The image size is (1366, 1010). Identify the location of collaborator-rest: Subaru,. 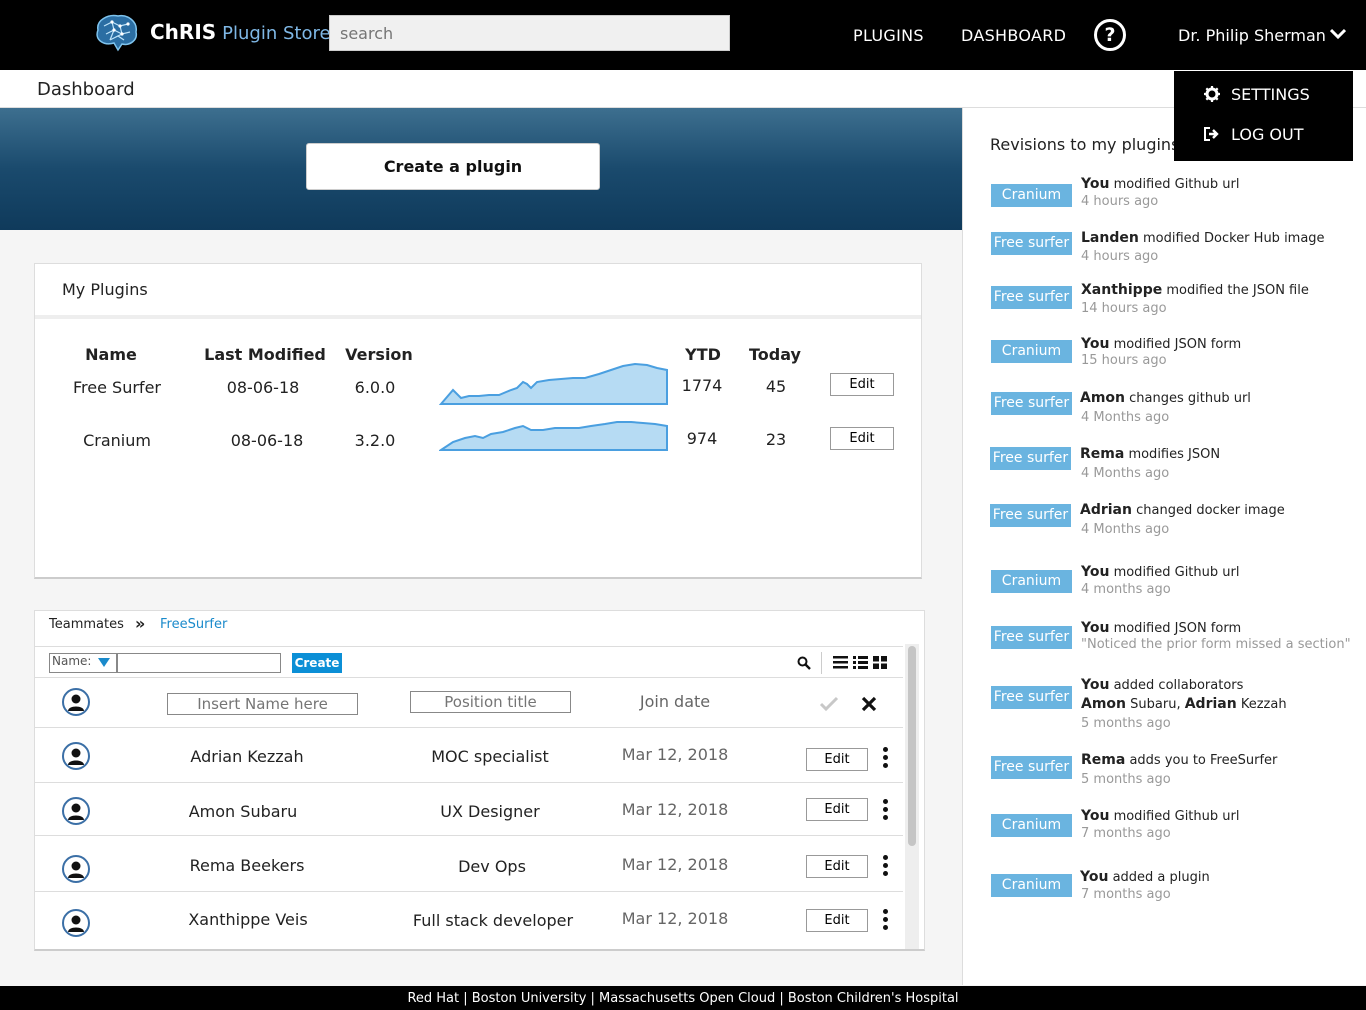
(1155, 704).